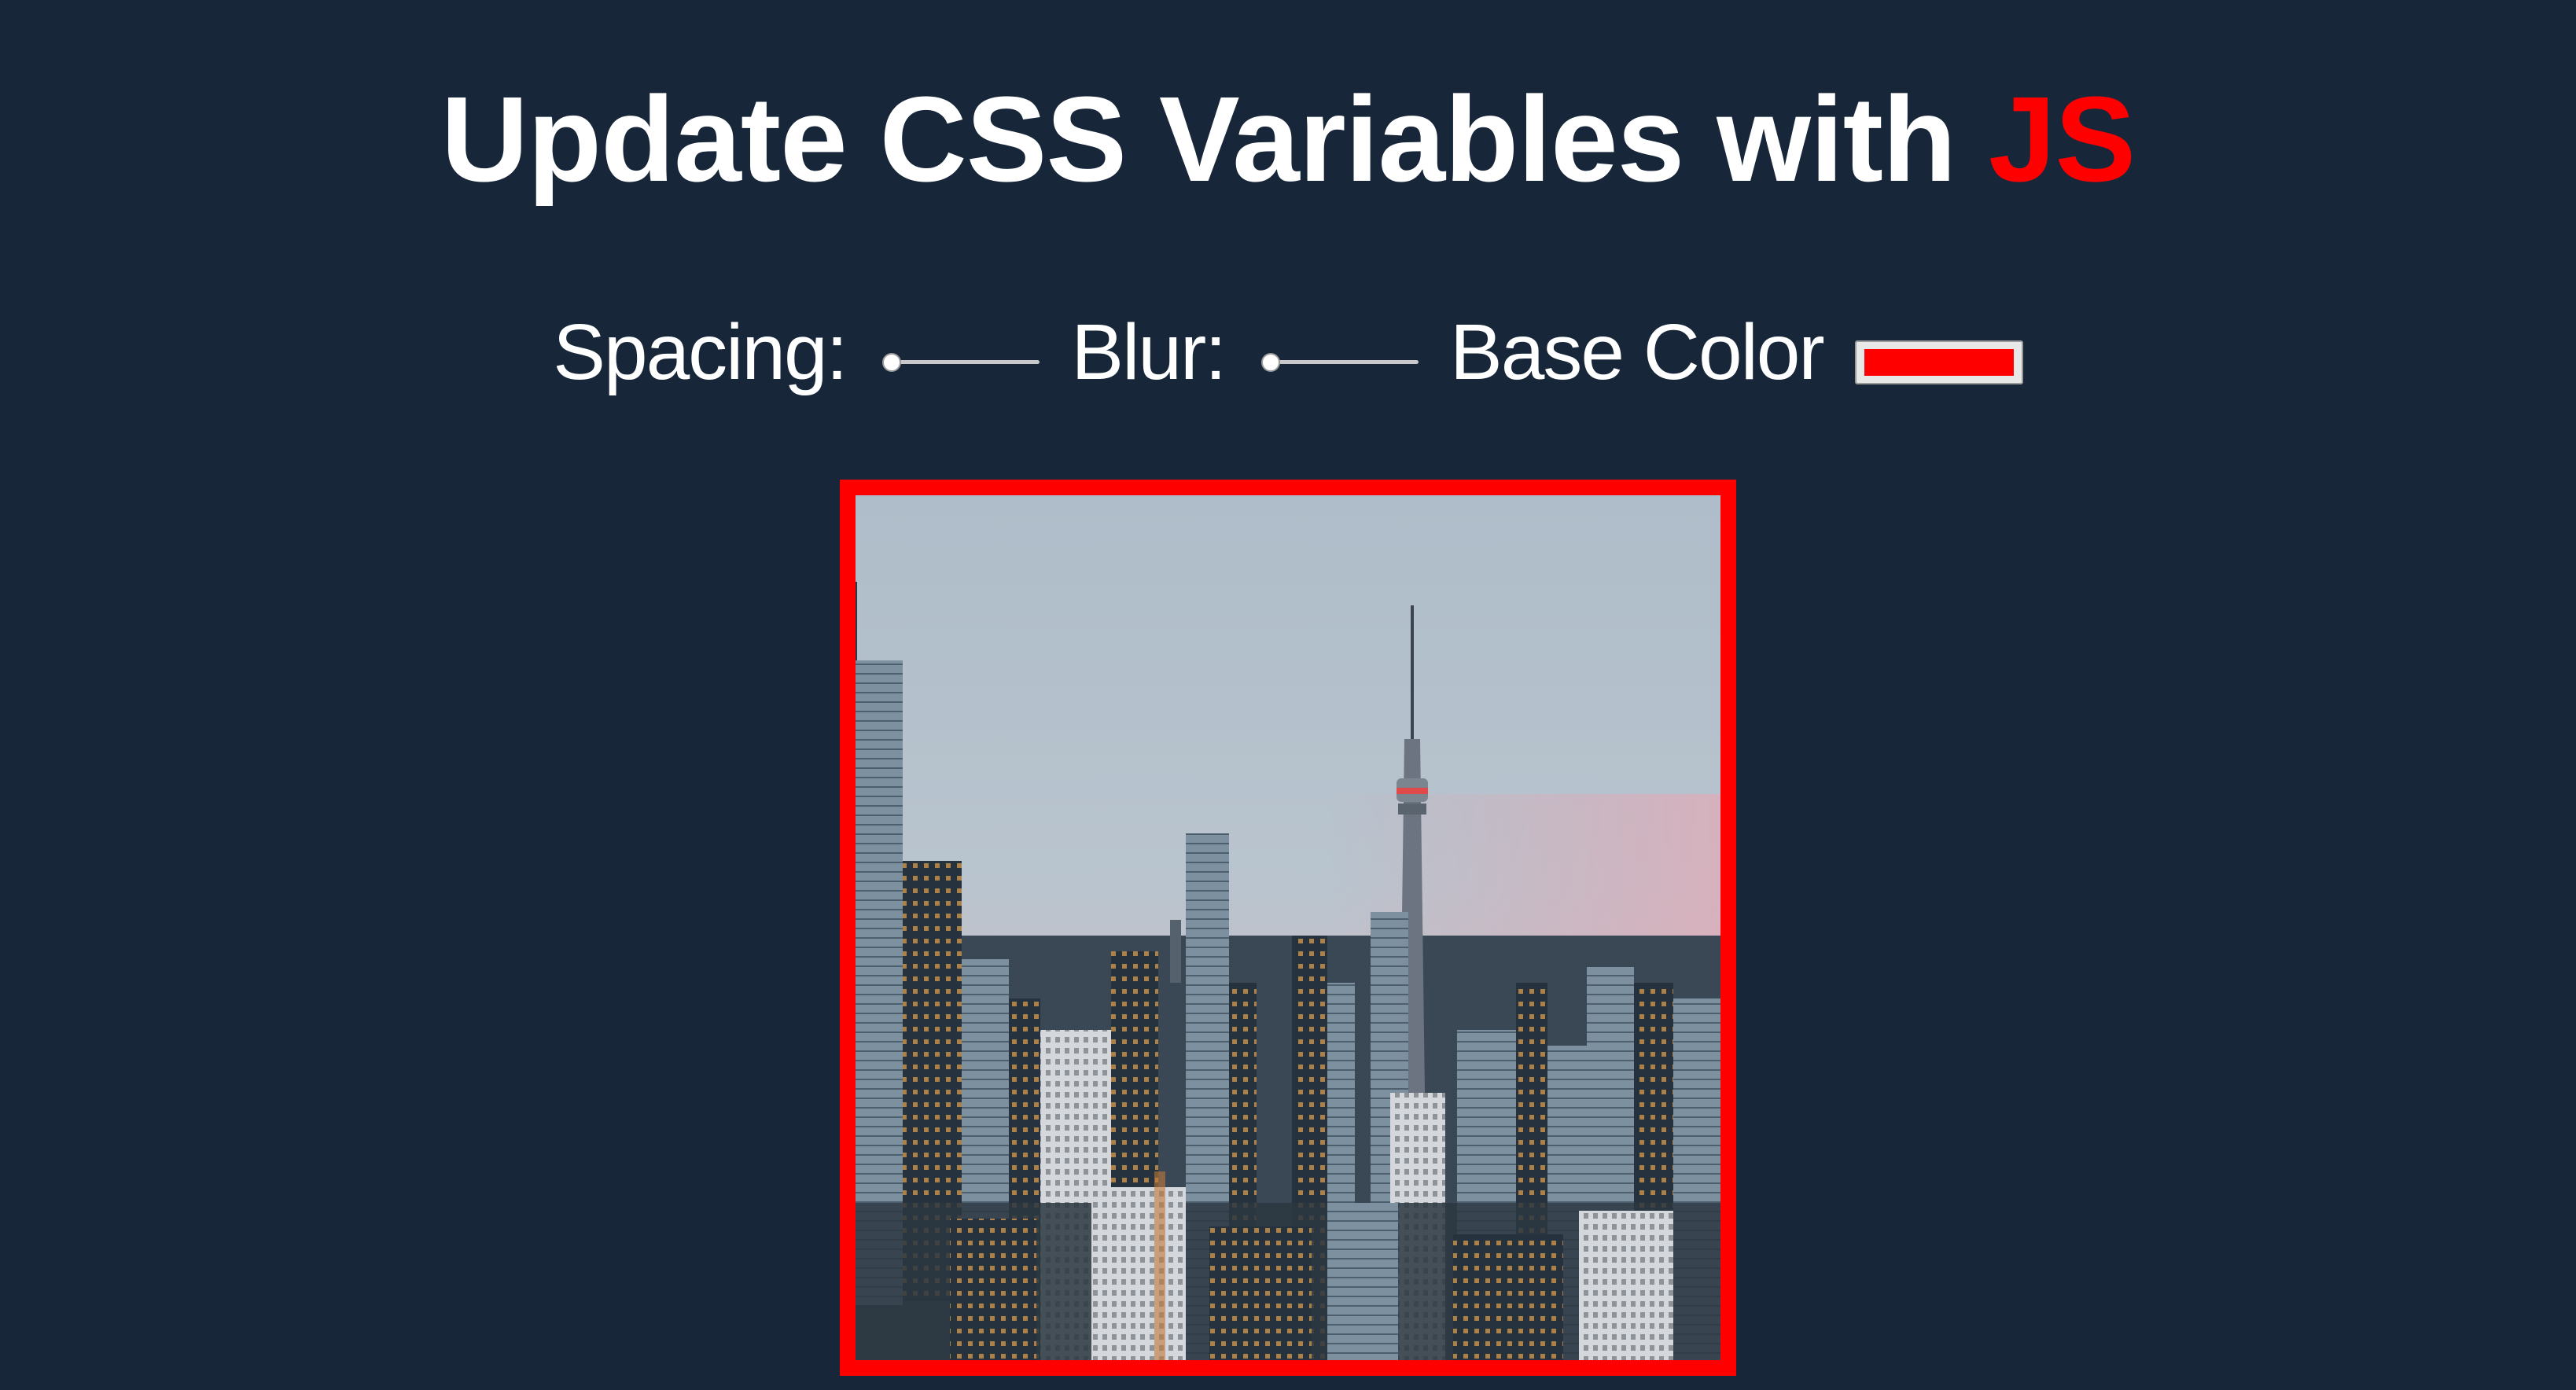 The height and width of the screenshot is (1390, 2576). I want to click on blur-slider, so click(1340, 360).